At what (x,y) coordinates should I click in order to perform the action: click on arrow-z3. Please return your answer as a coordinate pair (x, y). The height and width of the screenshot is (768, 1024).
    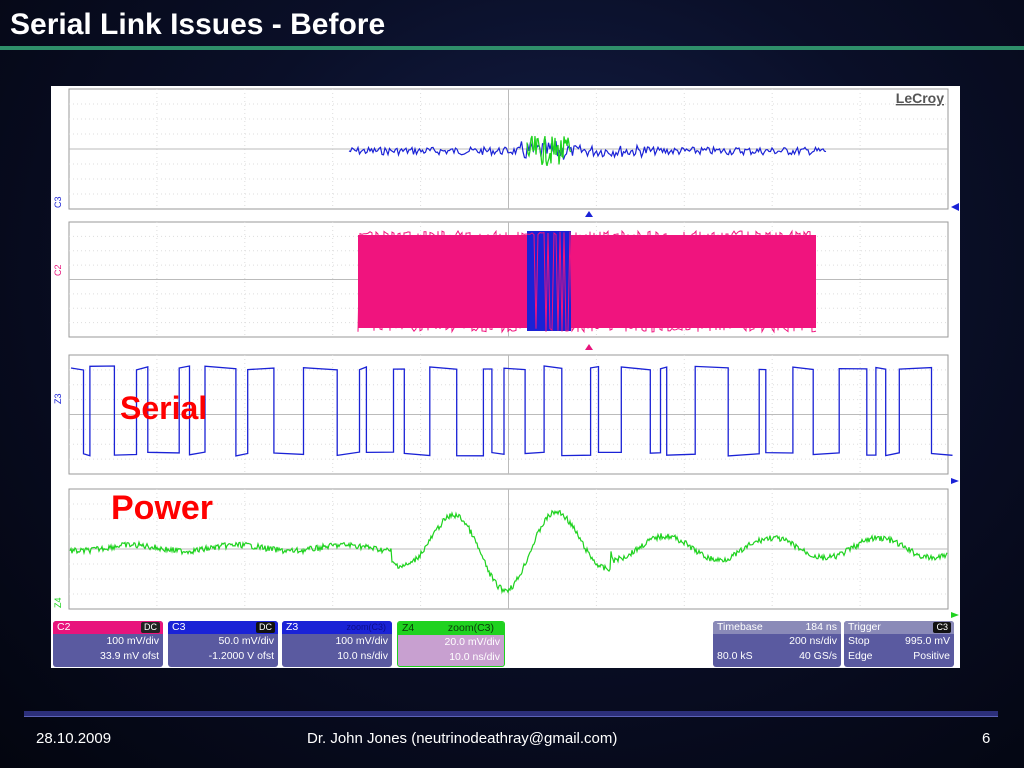
    Looking at the image, I should click on (955, 481).